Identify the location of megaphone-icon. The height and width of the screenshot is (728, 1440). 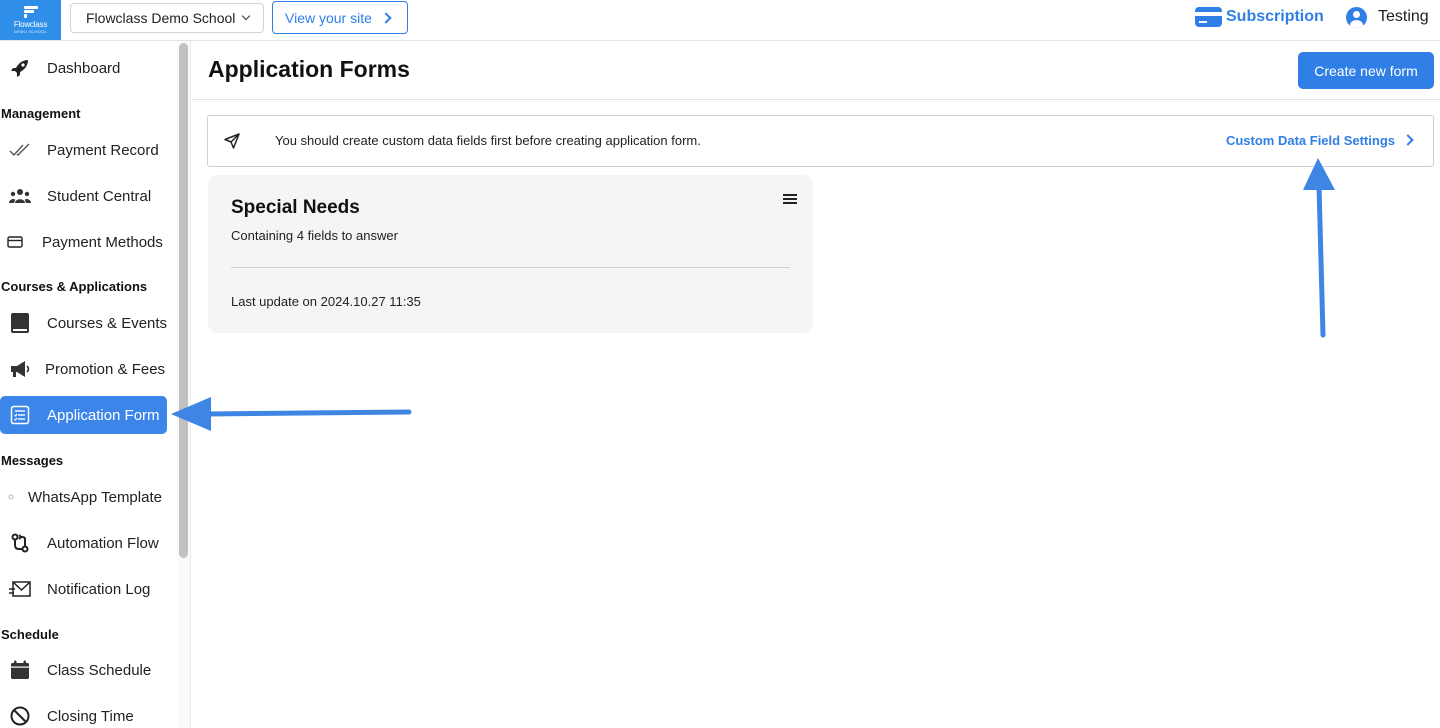
(20, 369).